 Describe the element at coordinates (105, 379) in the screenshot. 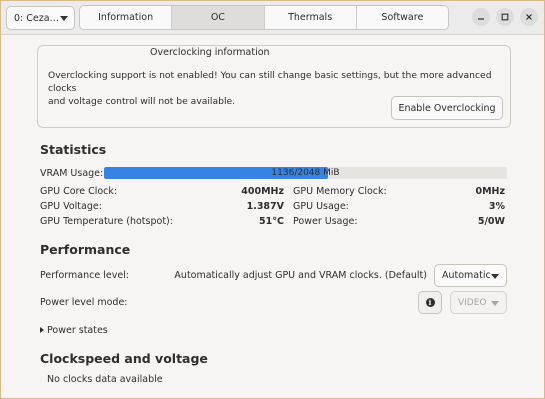

I see `no-clocks-data-text: No clocks data available` at that location.